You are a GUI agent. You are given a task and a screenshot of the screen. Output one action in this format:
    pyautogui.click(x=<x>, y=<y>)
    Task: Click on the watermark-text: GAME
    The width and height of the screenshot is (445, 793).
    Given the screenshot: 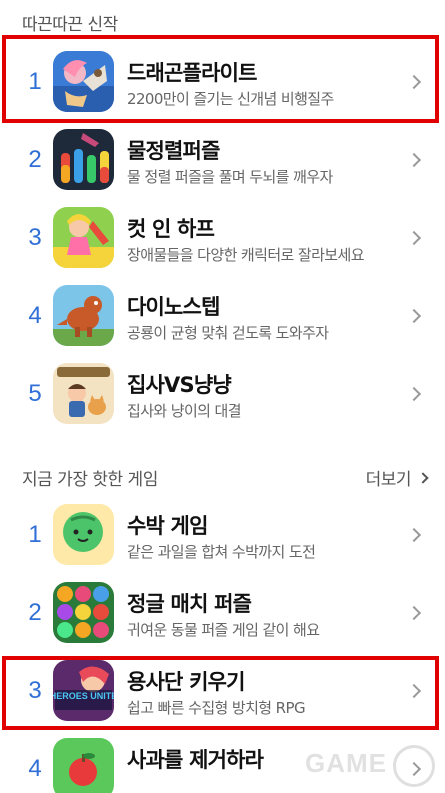 What is the action you would take?
    pyautogui.click(x=346, y=763)
    